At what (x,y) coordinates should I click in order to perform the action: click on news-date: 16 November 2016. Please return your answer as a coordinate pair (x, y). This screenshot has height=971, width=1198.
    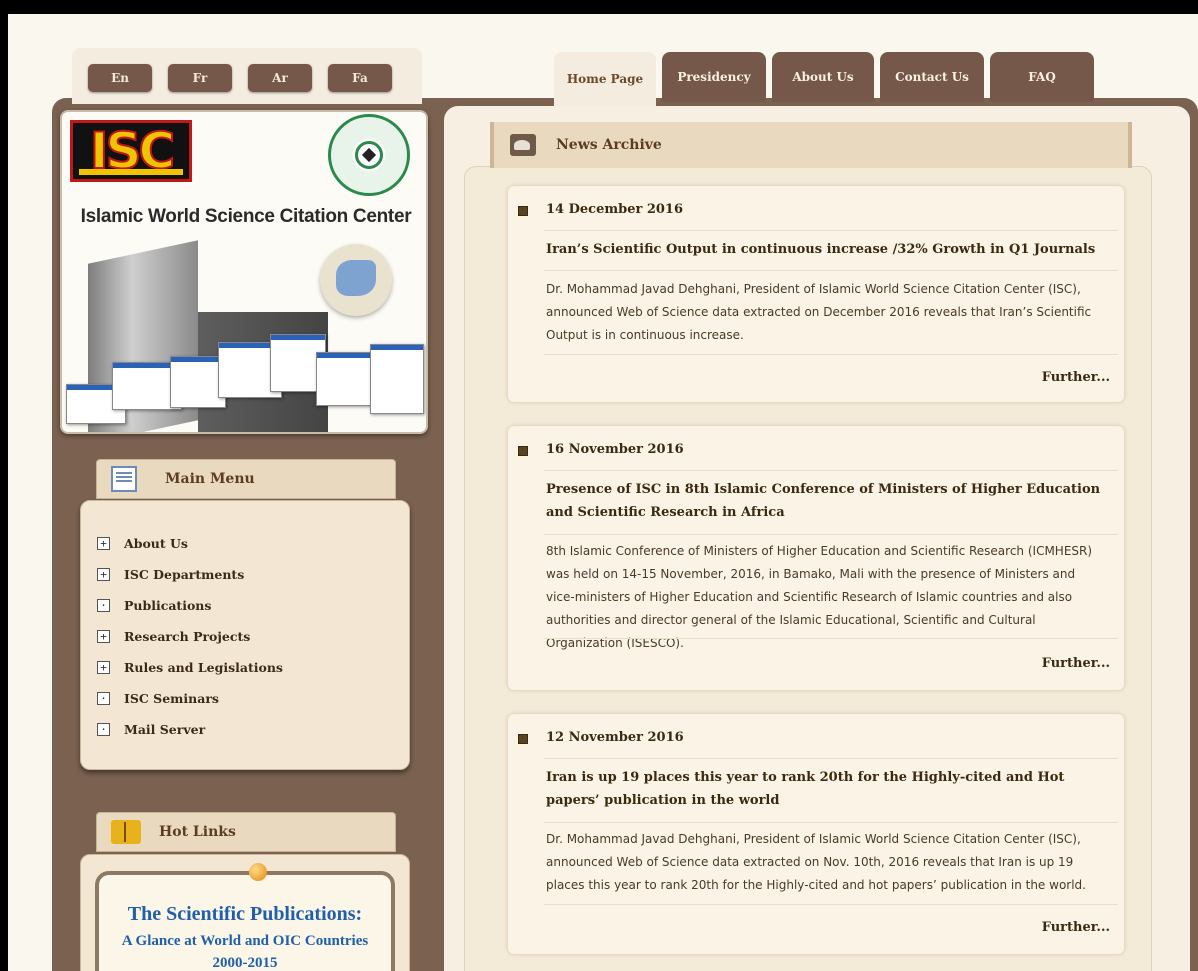
    Looking at the image, I should click on (615, 449).